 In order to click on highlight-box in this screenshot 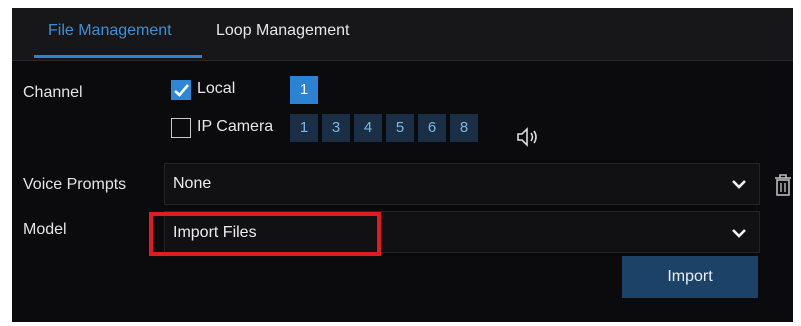, I will do `click(265, 234)`.